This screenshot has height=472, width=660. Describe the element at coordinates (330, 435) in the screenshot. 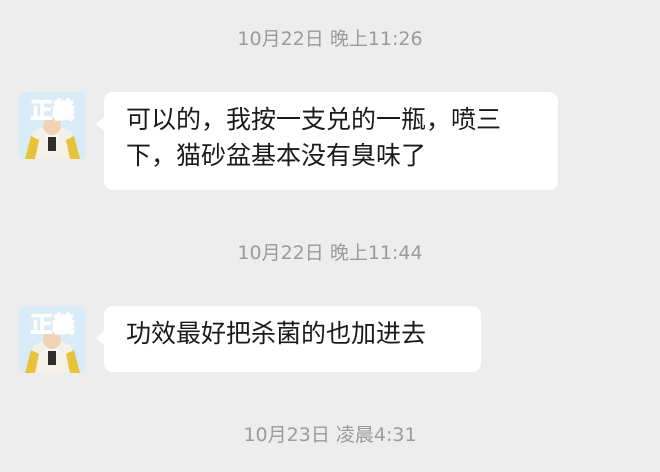

I see `message-timestamp: 10月23日 凌晨4:31` at that location.